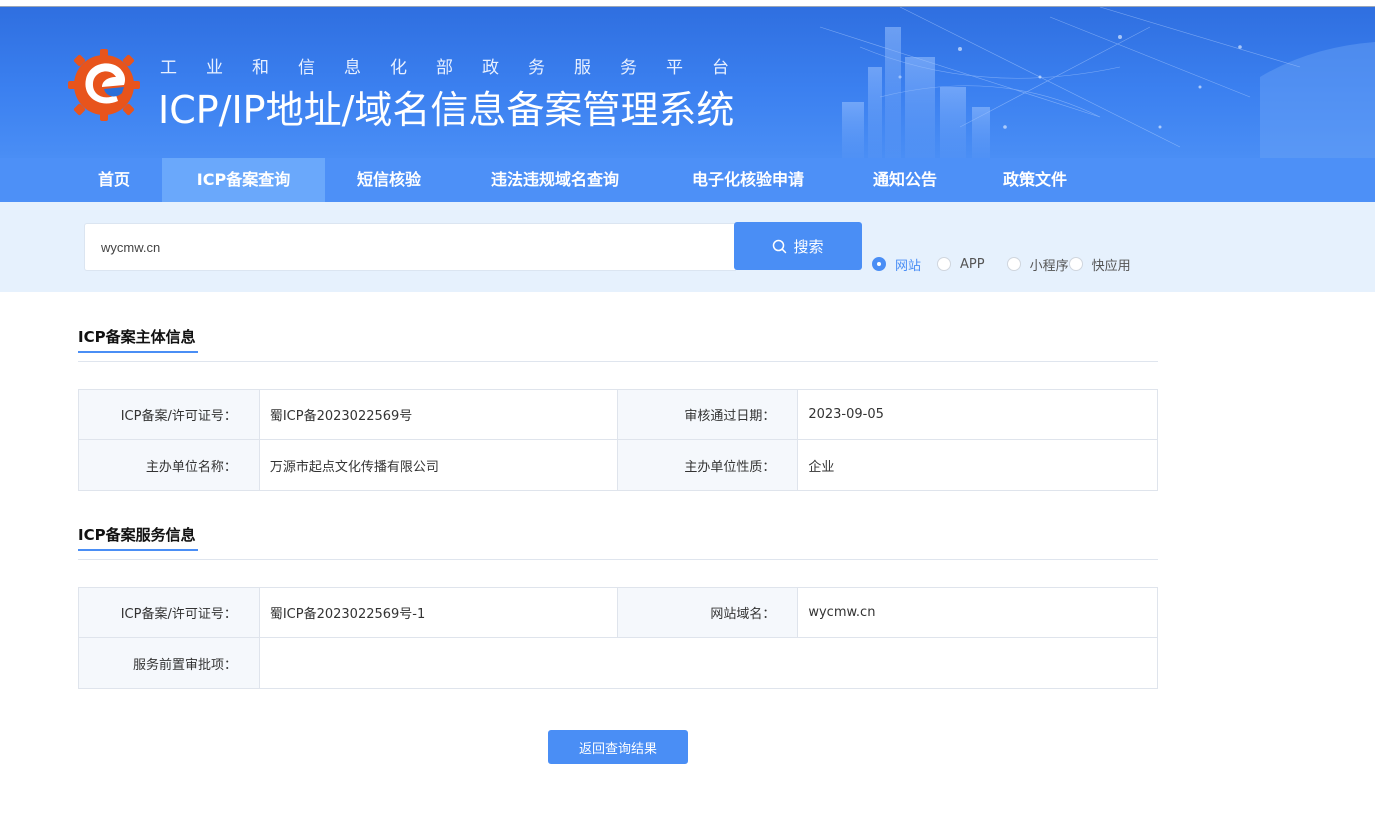  What do you see at coordinates (138, 339) in the screenshot?
I see `section-title: ICP备案主体信息` at bounding box center [138, 339].